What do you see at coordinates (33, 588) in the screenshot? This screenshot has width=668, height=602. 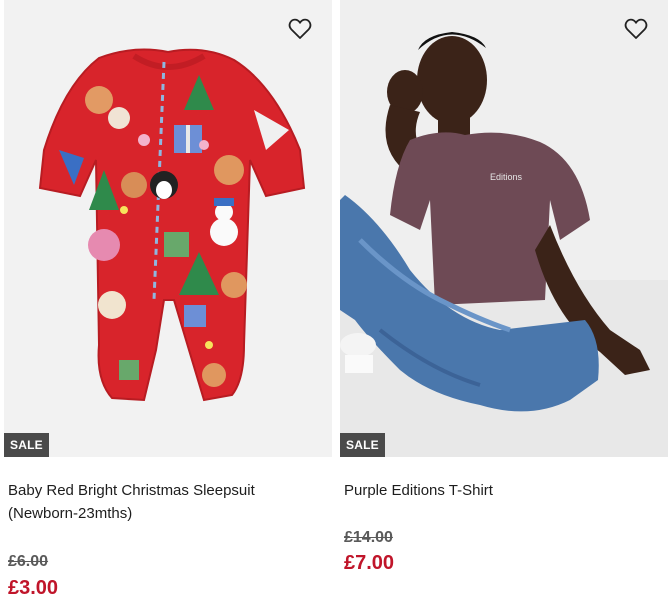 I see `now-price: £3.00` at bounding box center [33, 588].